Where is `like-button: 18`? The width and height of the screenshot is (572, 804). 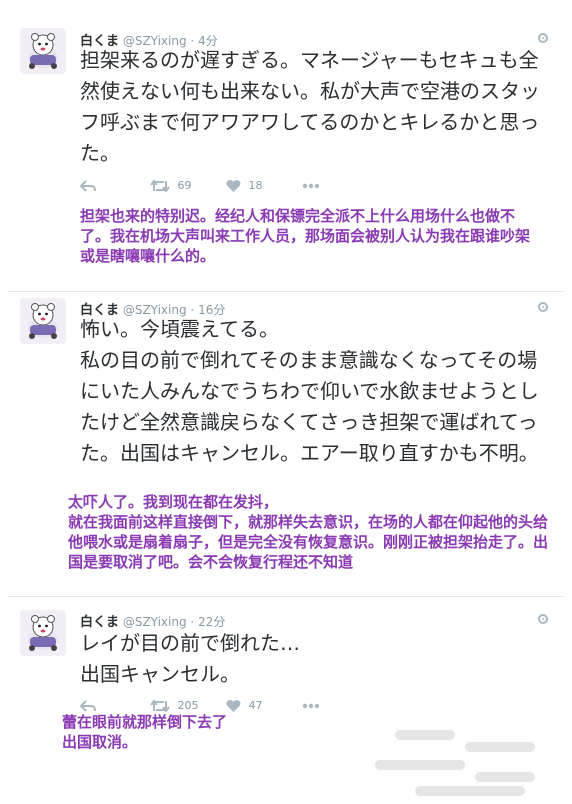 like-button: 18 is located at coordinates (244, 186).